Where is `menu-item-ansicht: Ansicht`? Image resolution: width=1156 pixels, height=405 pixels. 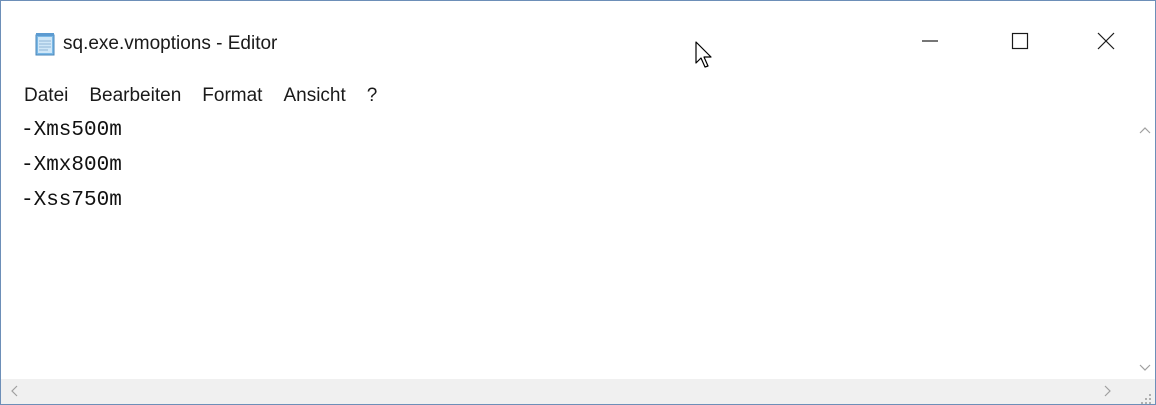 menu-item-ansicht: Ansicht is located at coordinates (314, 96).